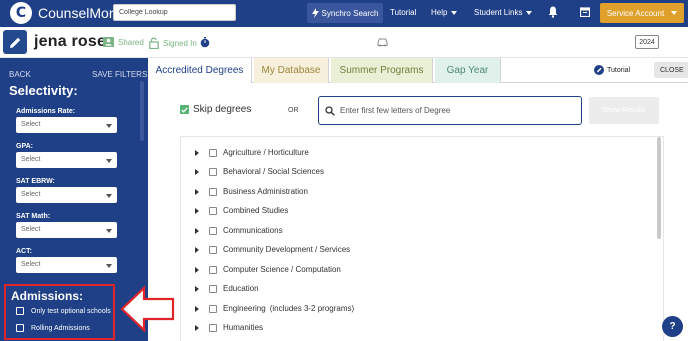  What do you see at coordinates (265, 191) in the screenshot?
I see `degree-label: Business Administration` at bounding box center [265, 191].